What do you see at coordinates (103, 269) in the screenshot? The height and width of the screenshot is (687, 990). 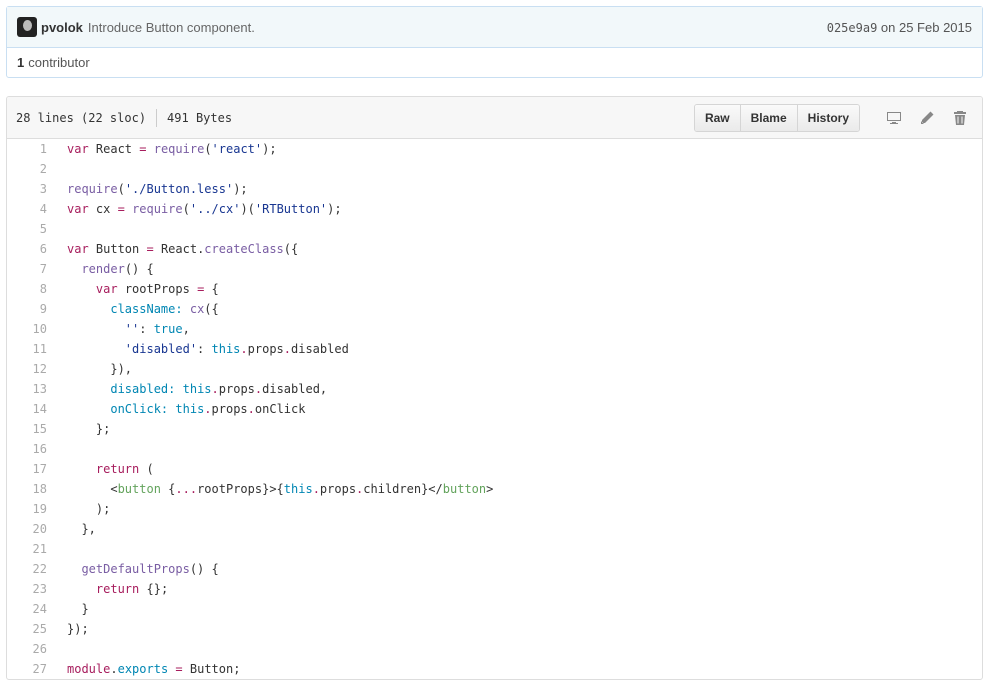 I see `code-token: render` at bounding box center [103, 269].